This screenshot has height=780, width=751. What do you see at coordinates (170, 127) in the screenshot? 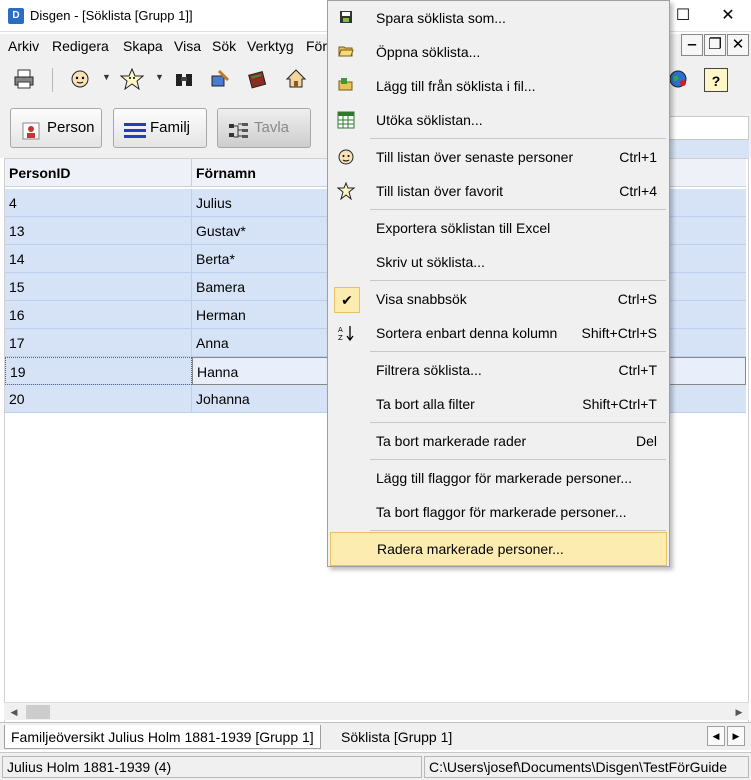
I see `family-mode-label: Familj` at bounding box center [170, 127].